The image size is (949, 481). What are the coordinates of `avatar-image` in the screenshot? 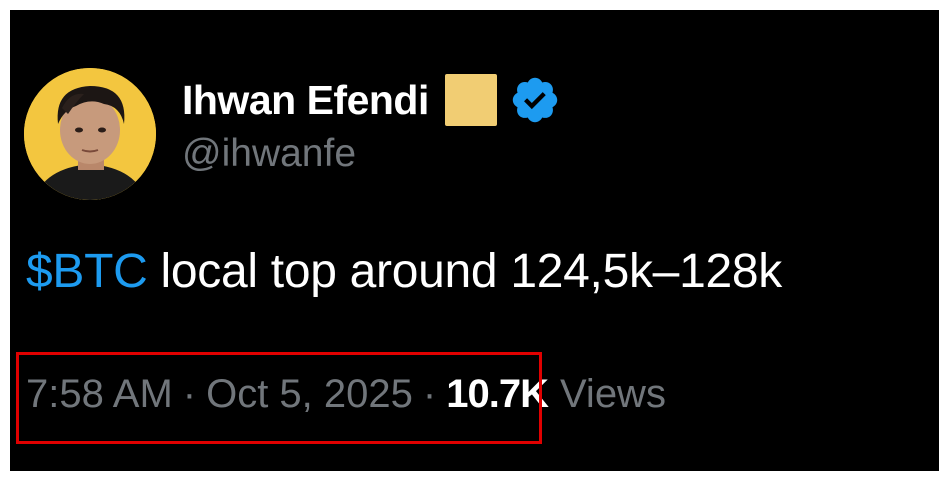 It's located at (90, 134).